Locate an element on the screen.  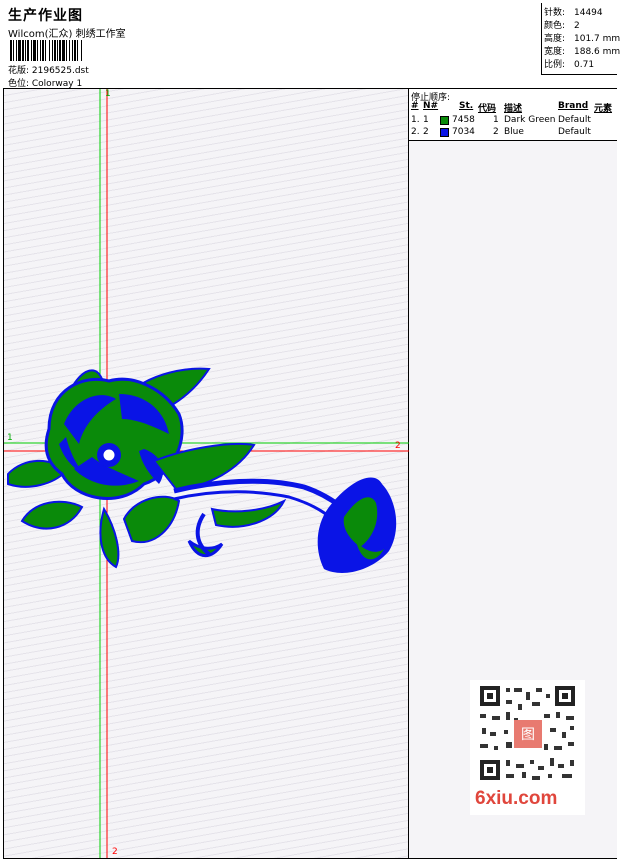
stat-colors: 颜色: 2 is located at coordinates (562, 26).